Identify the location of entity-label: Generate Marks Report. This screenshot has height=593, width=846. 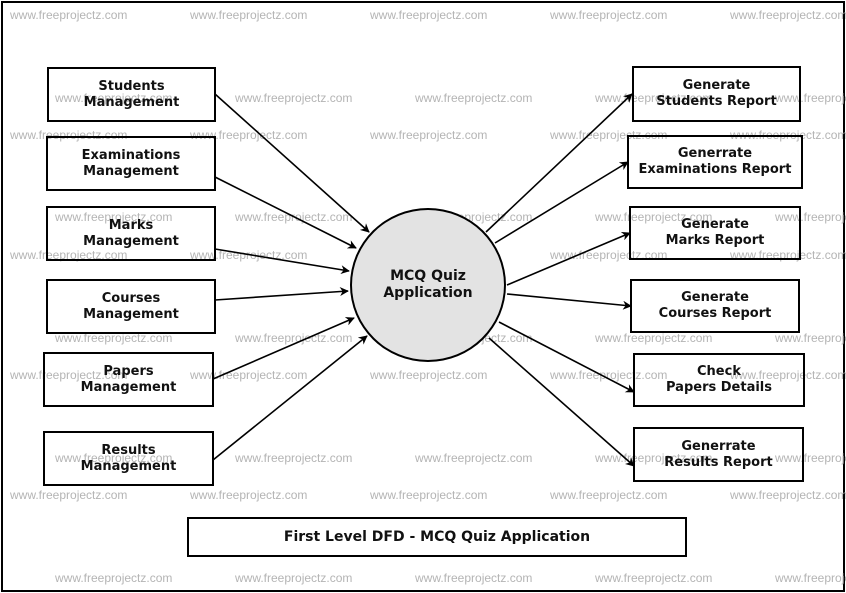
(715, 232).